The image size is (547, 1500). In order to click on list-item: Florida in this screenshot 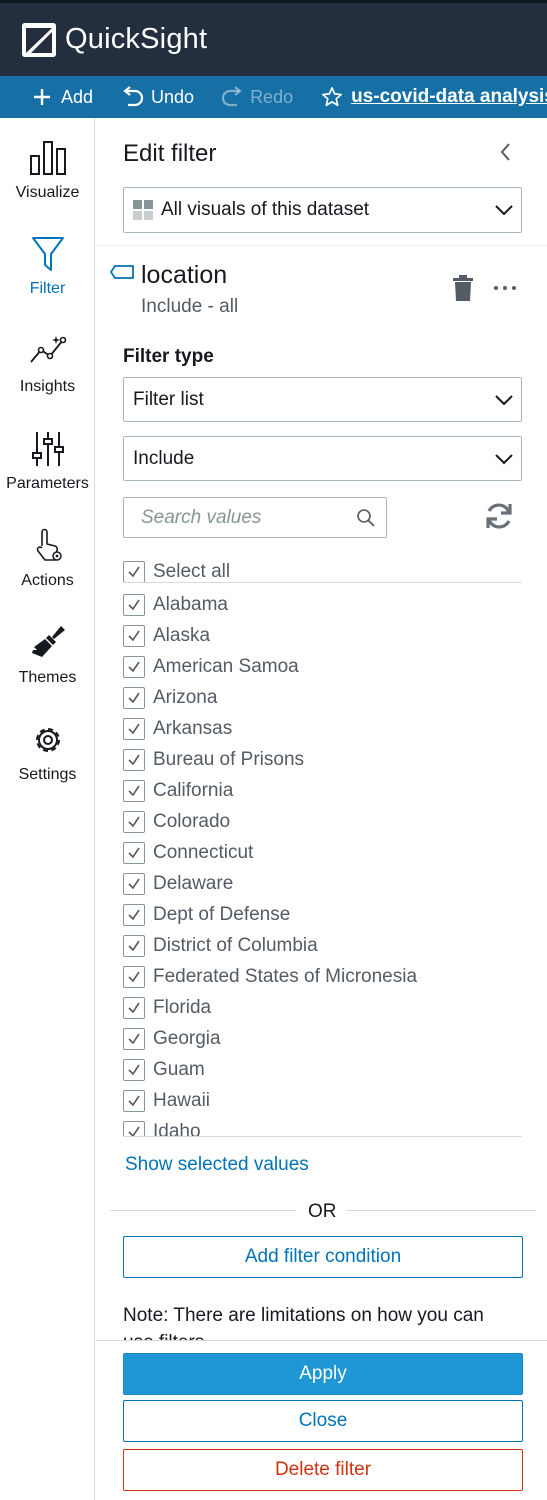, I will do `click(323, 1007)`.